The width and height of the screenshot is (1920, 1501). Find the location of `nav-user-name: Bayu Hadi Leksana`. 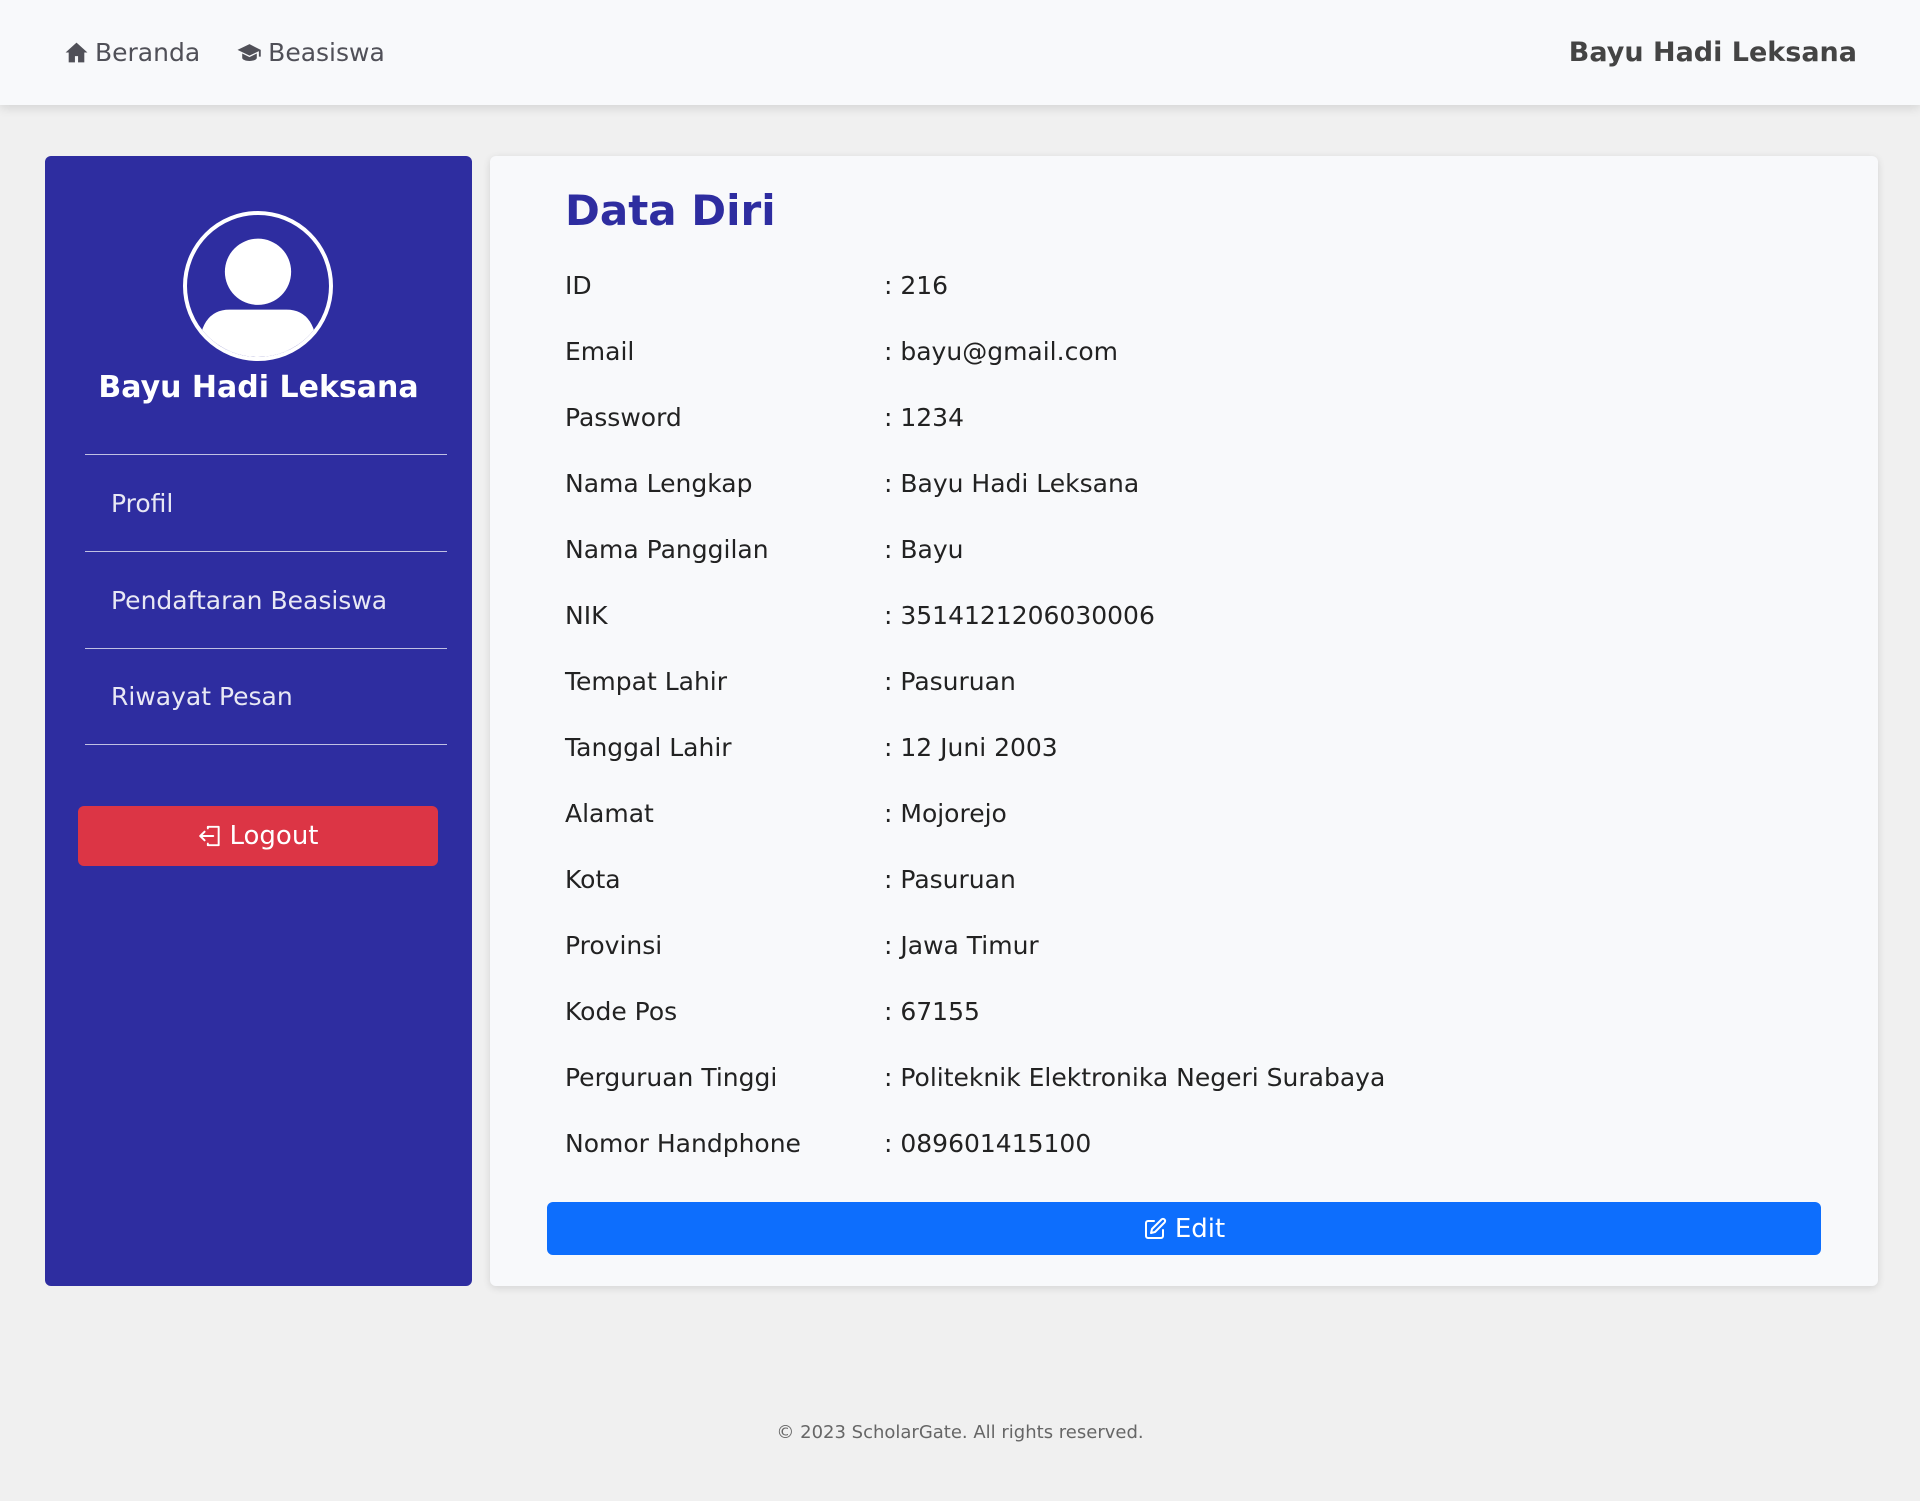

nav-user-name: Bayu Hadi Leksana is located at coordinates (1713, 52).